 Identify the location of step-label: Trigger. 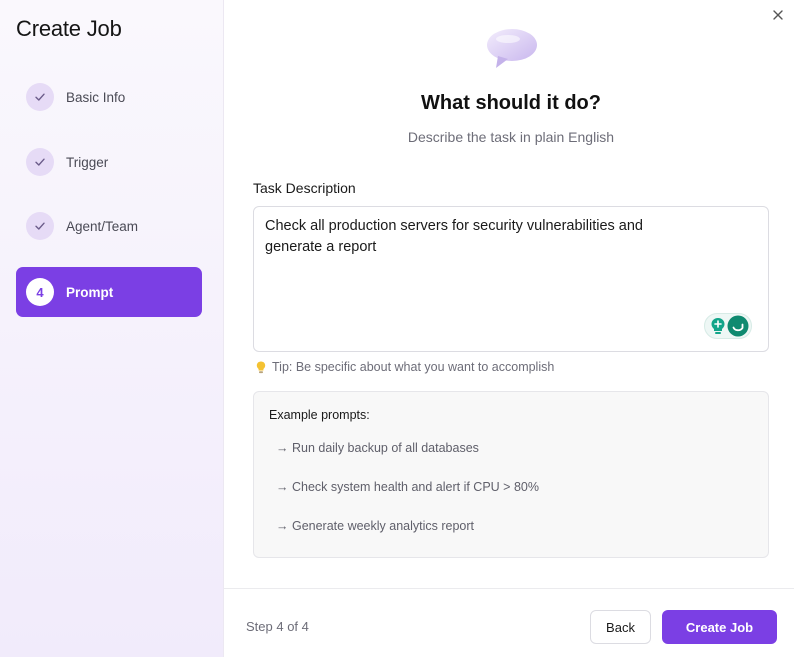
(87, 162).